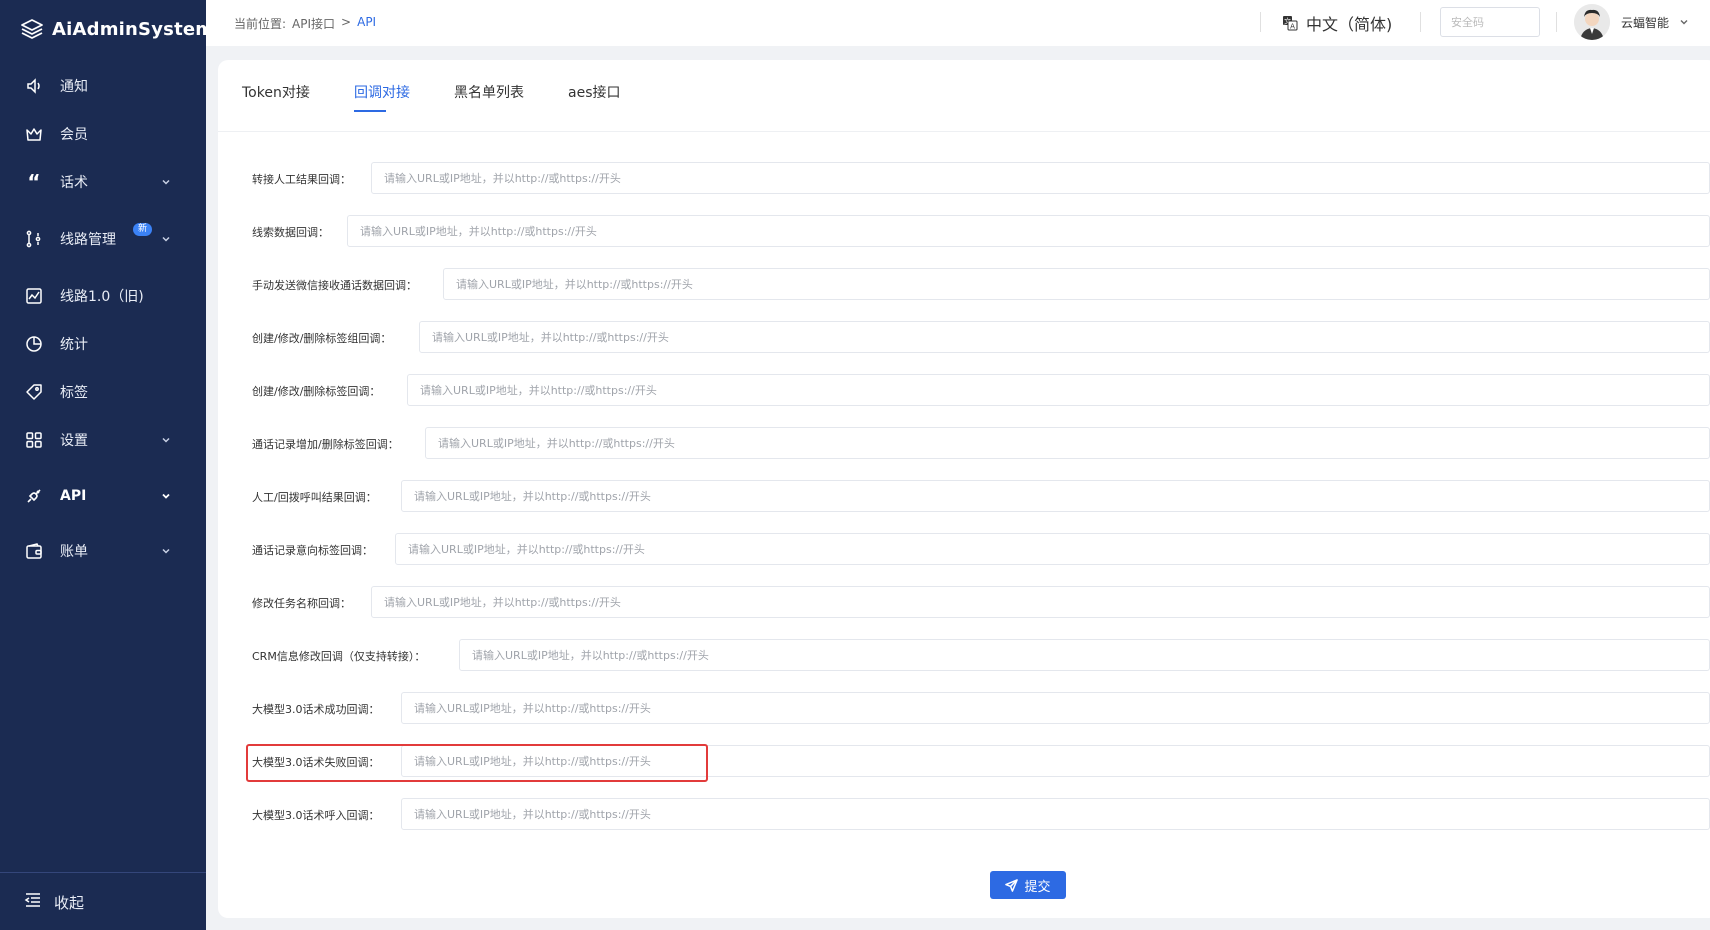 The image size is (1710, 930). I want to click on svg-text: A, so click(1292, 26).